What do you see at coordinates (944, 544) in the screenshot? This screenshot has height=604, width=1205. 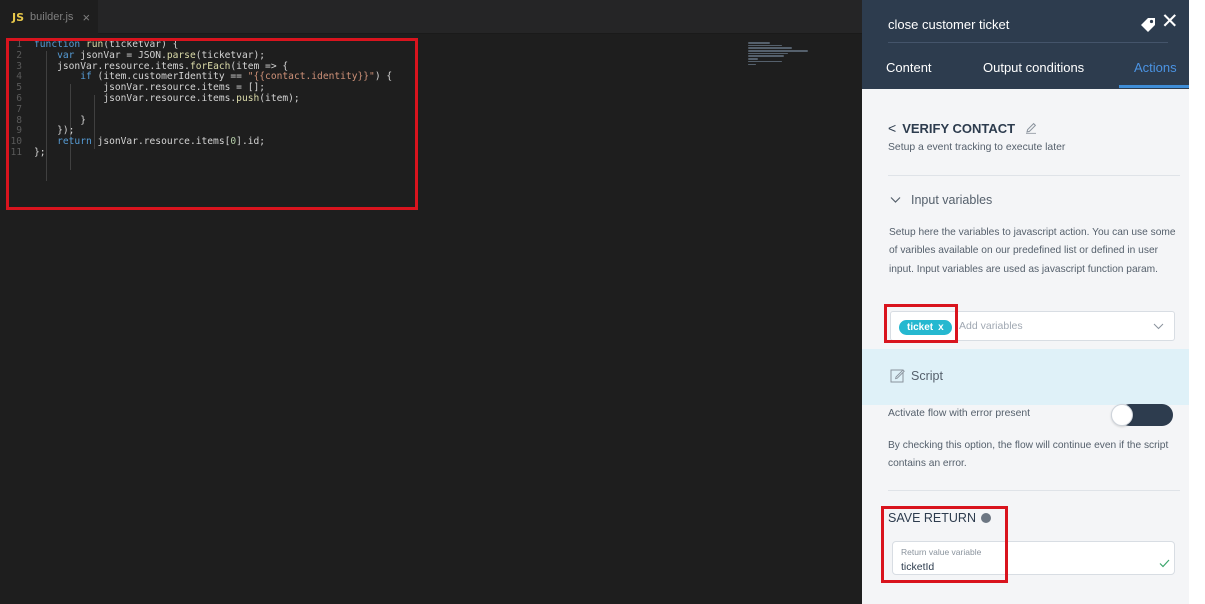 I see `highlight-box-save-return` at bounding box center [944, 544].